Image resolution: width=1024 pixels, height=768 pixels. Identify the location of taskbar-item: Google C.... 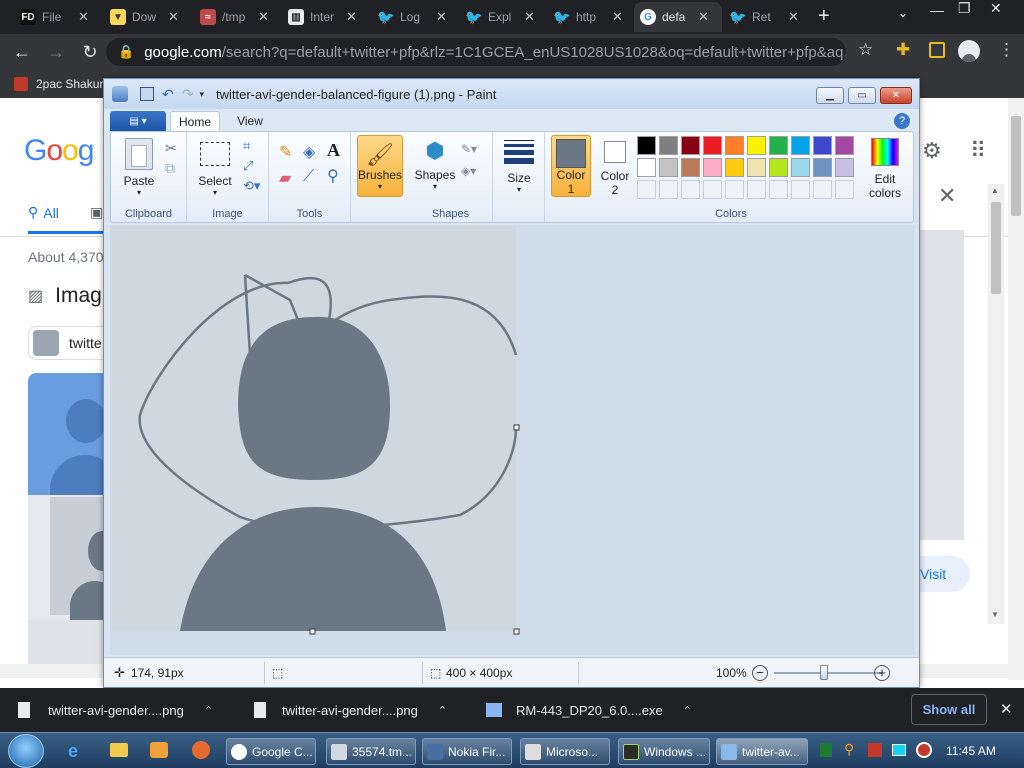
(271, 751).